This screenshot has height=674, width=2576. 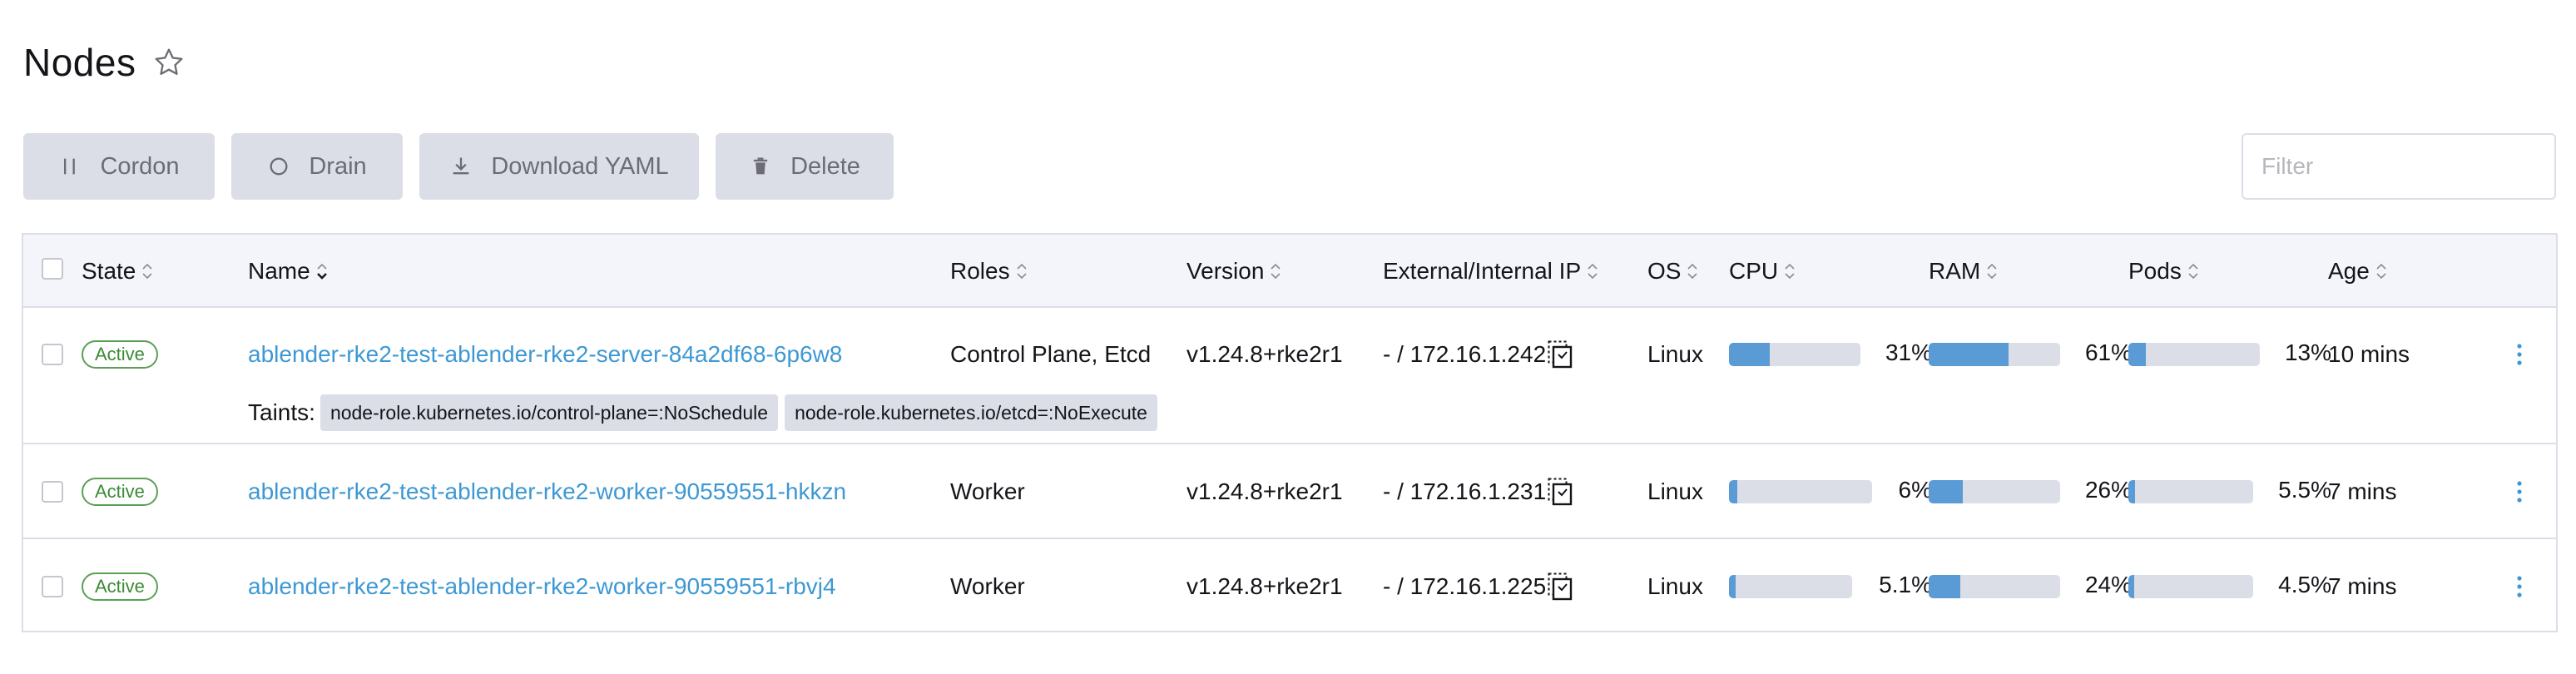 What do you see at coordinates (1051, 354) in the screenshot?
I see `roles-cell: Control Plane, Etcd` at bounding box center [1051, 354].